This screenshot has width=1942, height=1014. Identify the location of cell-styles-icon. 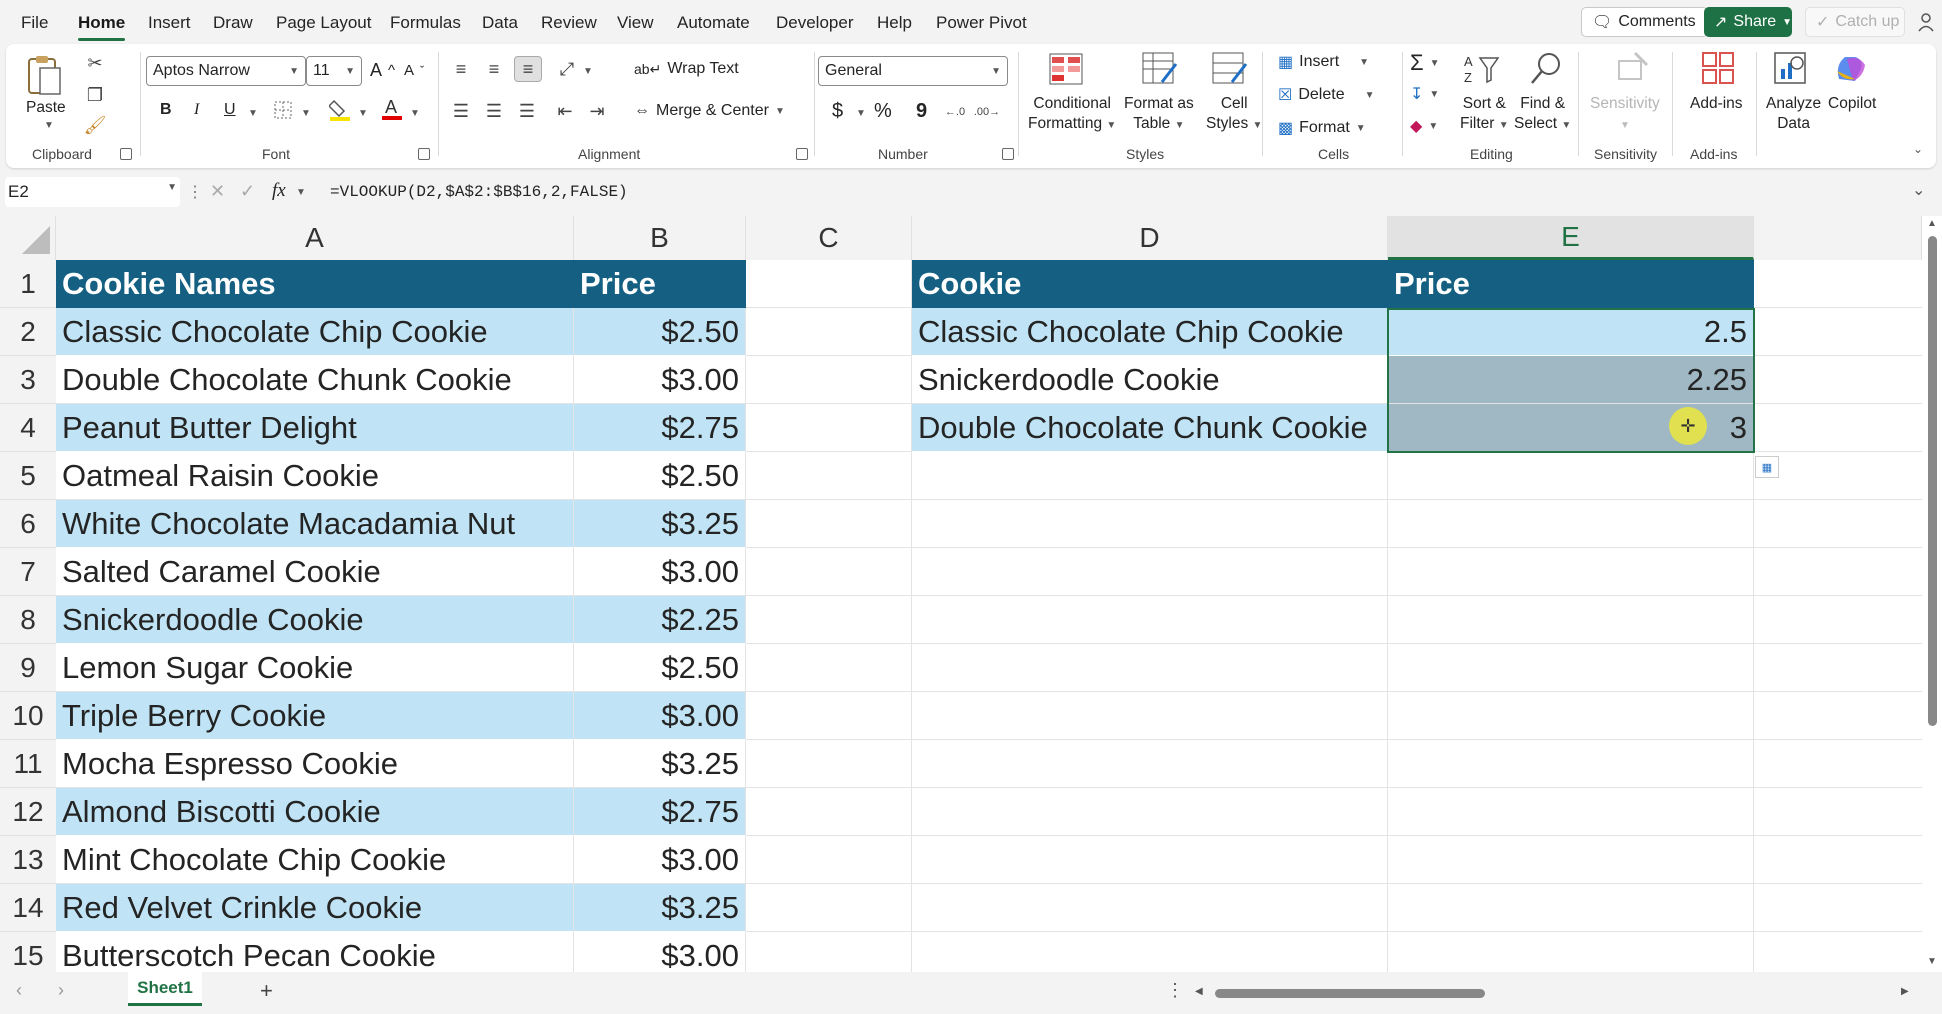
(1230, 69).